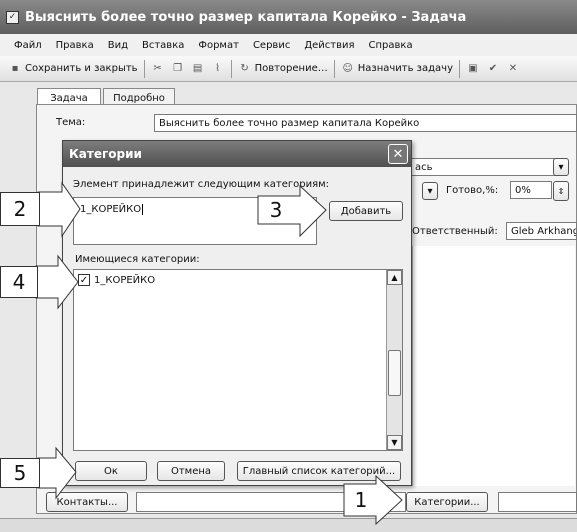 Image resolution: width=577 pixels, height=532 pixels. Describe the element at coordinates (71, 122) in the screenshot. I see `subject-label: Тема:` at that location.